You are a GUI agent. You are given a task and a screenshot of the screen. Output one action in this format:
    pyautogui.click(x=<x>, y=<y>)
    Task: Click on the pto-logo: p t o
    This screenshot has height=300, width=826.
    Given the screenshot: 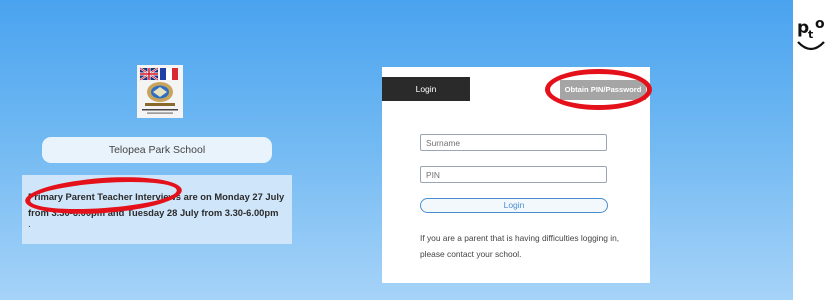 What is the action you would take?
    pyautogui.click(x=811, y=35)
    